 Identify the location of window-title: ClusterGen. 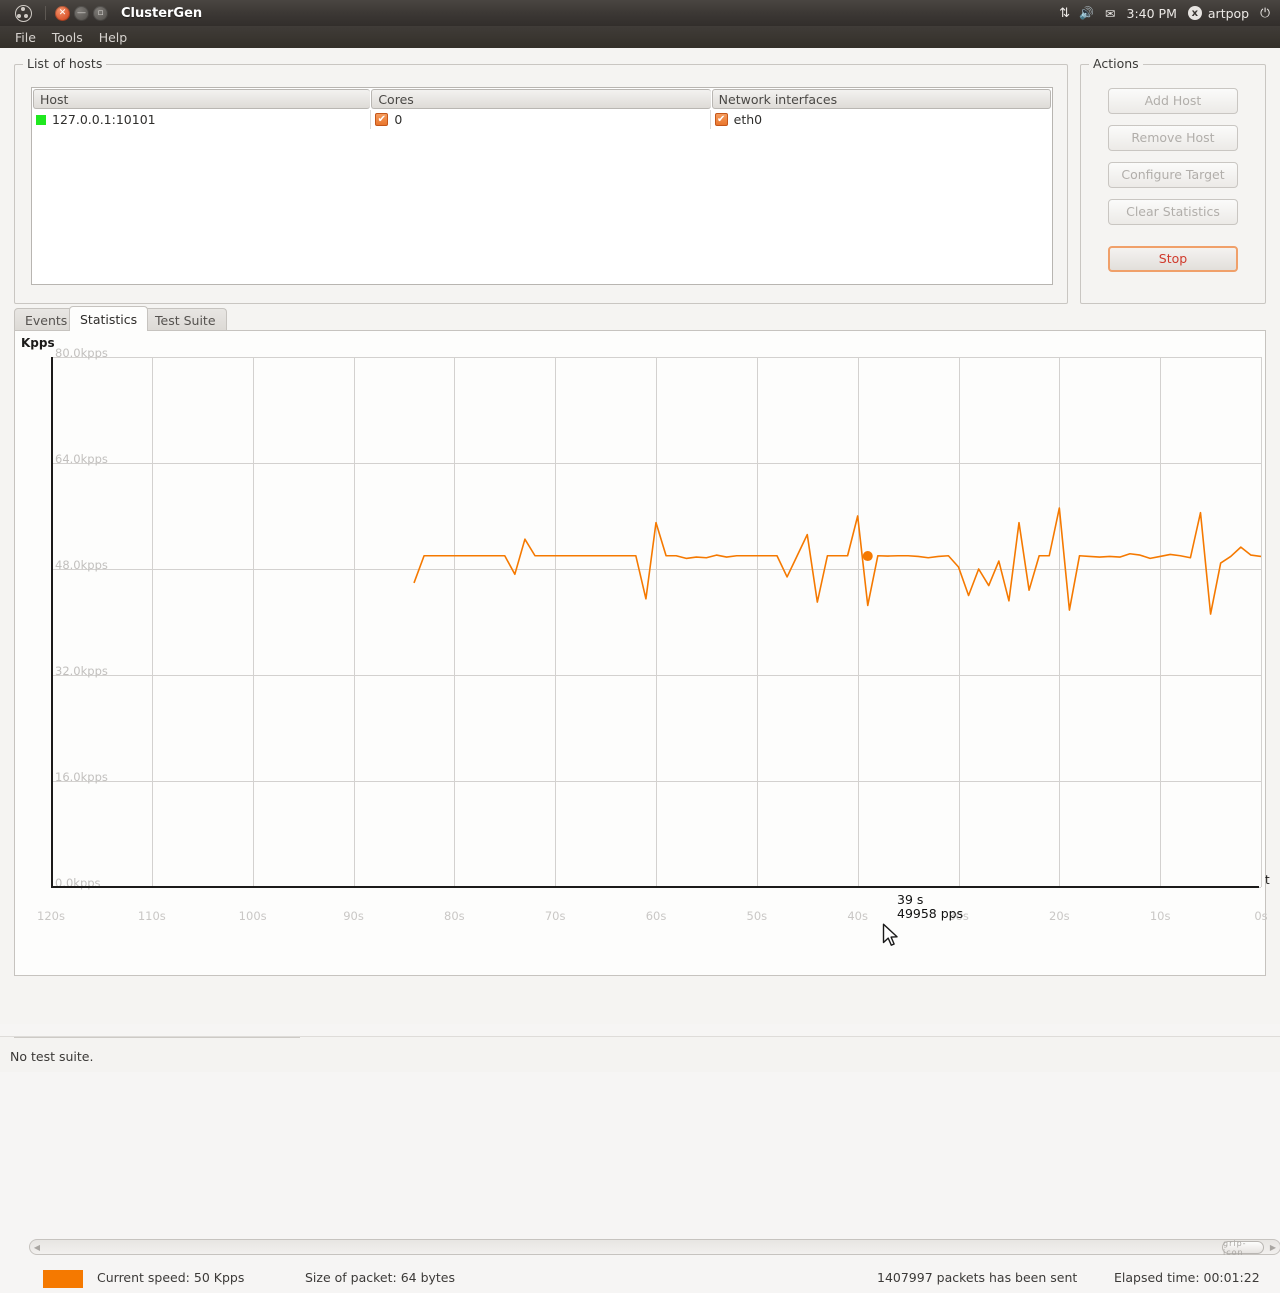
(162, 13).